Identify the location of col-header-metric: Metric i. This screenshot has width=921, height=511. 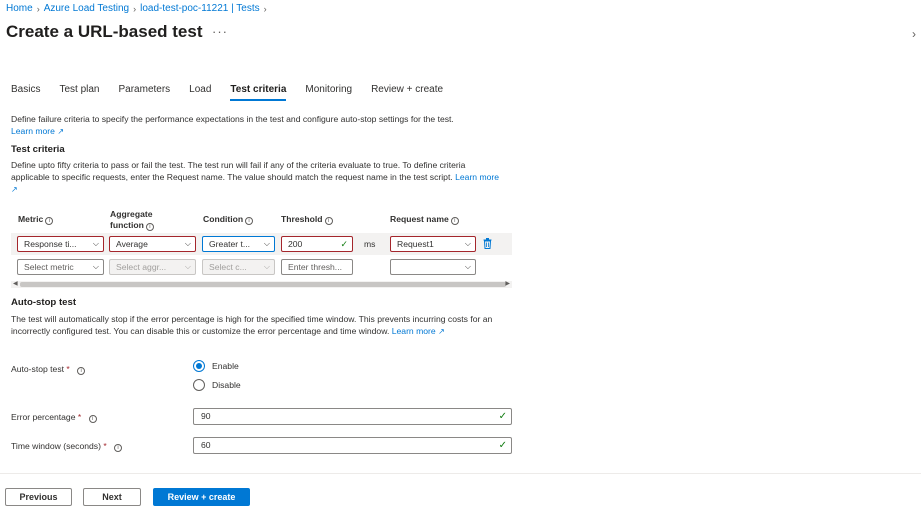
(36, 219).